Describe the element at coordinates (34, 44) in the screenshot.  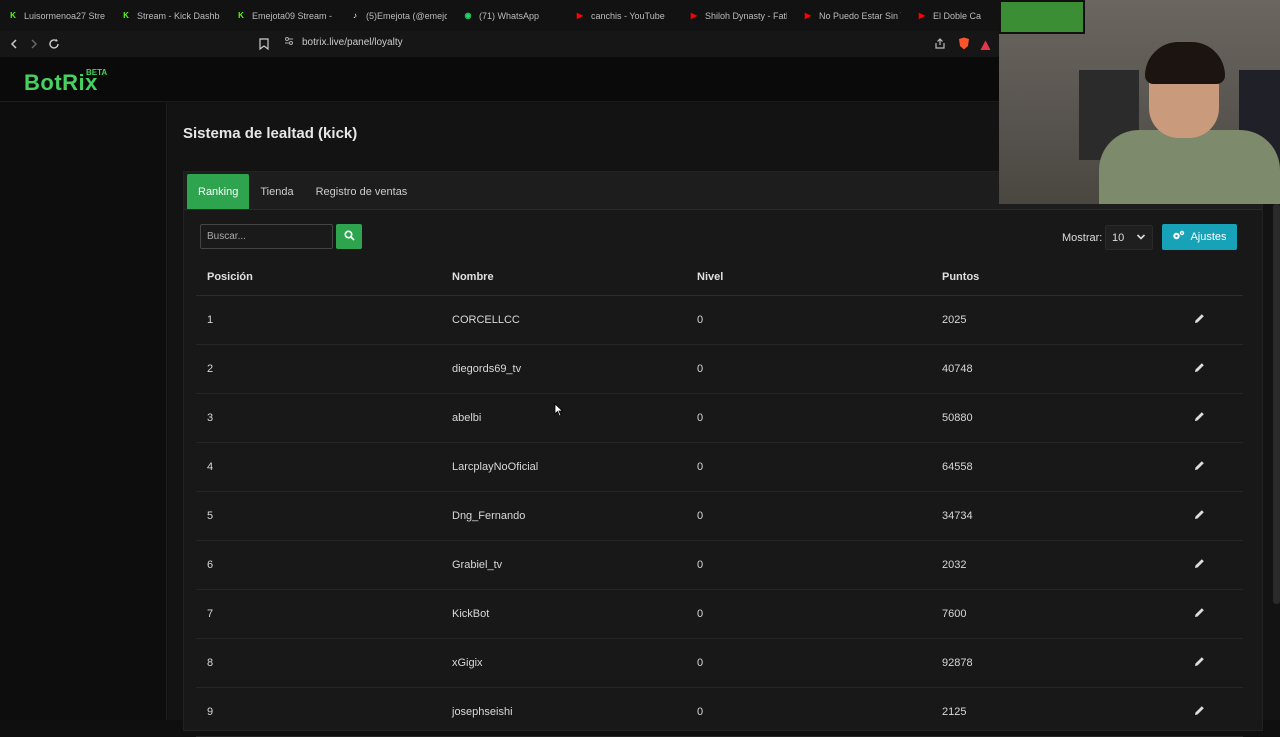
I see `forward-icon` at that location.